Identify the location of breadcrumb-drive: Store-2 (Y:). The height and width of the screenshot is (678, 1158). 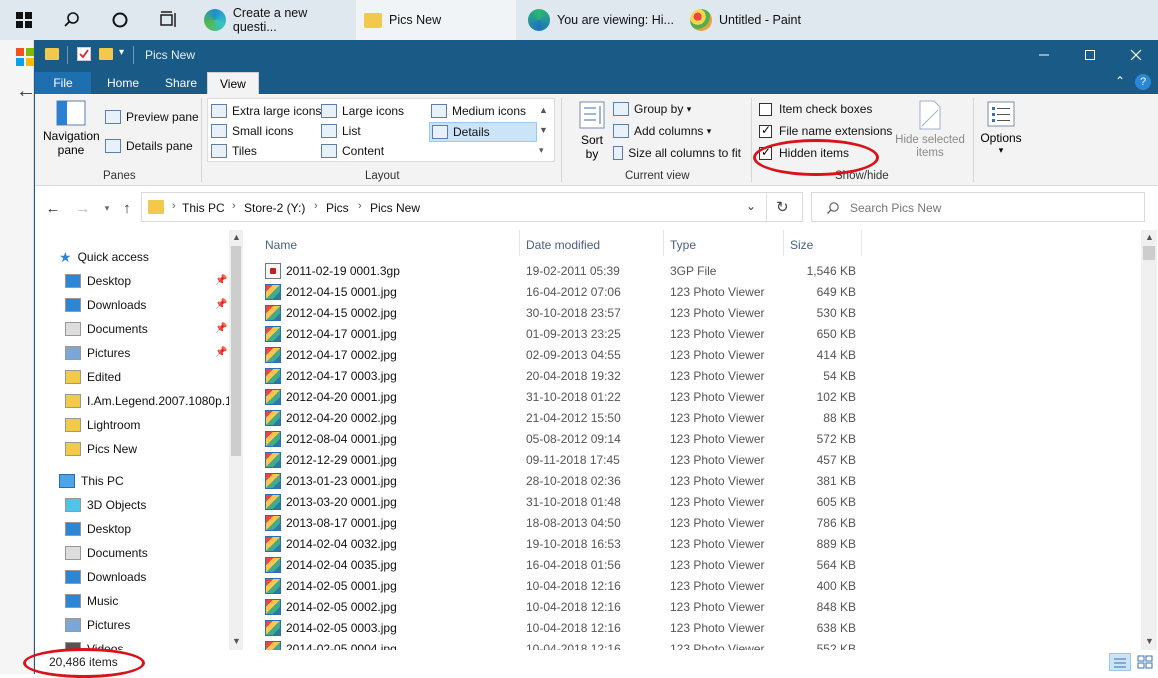
(274, 208).